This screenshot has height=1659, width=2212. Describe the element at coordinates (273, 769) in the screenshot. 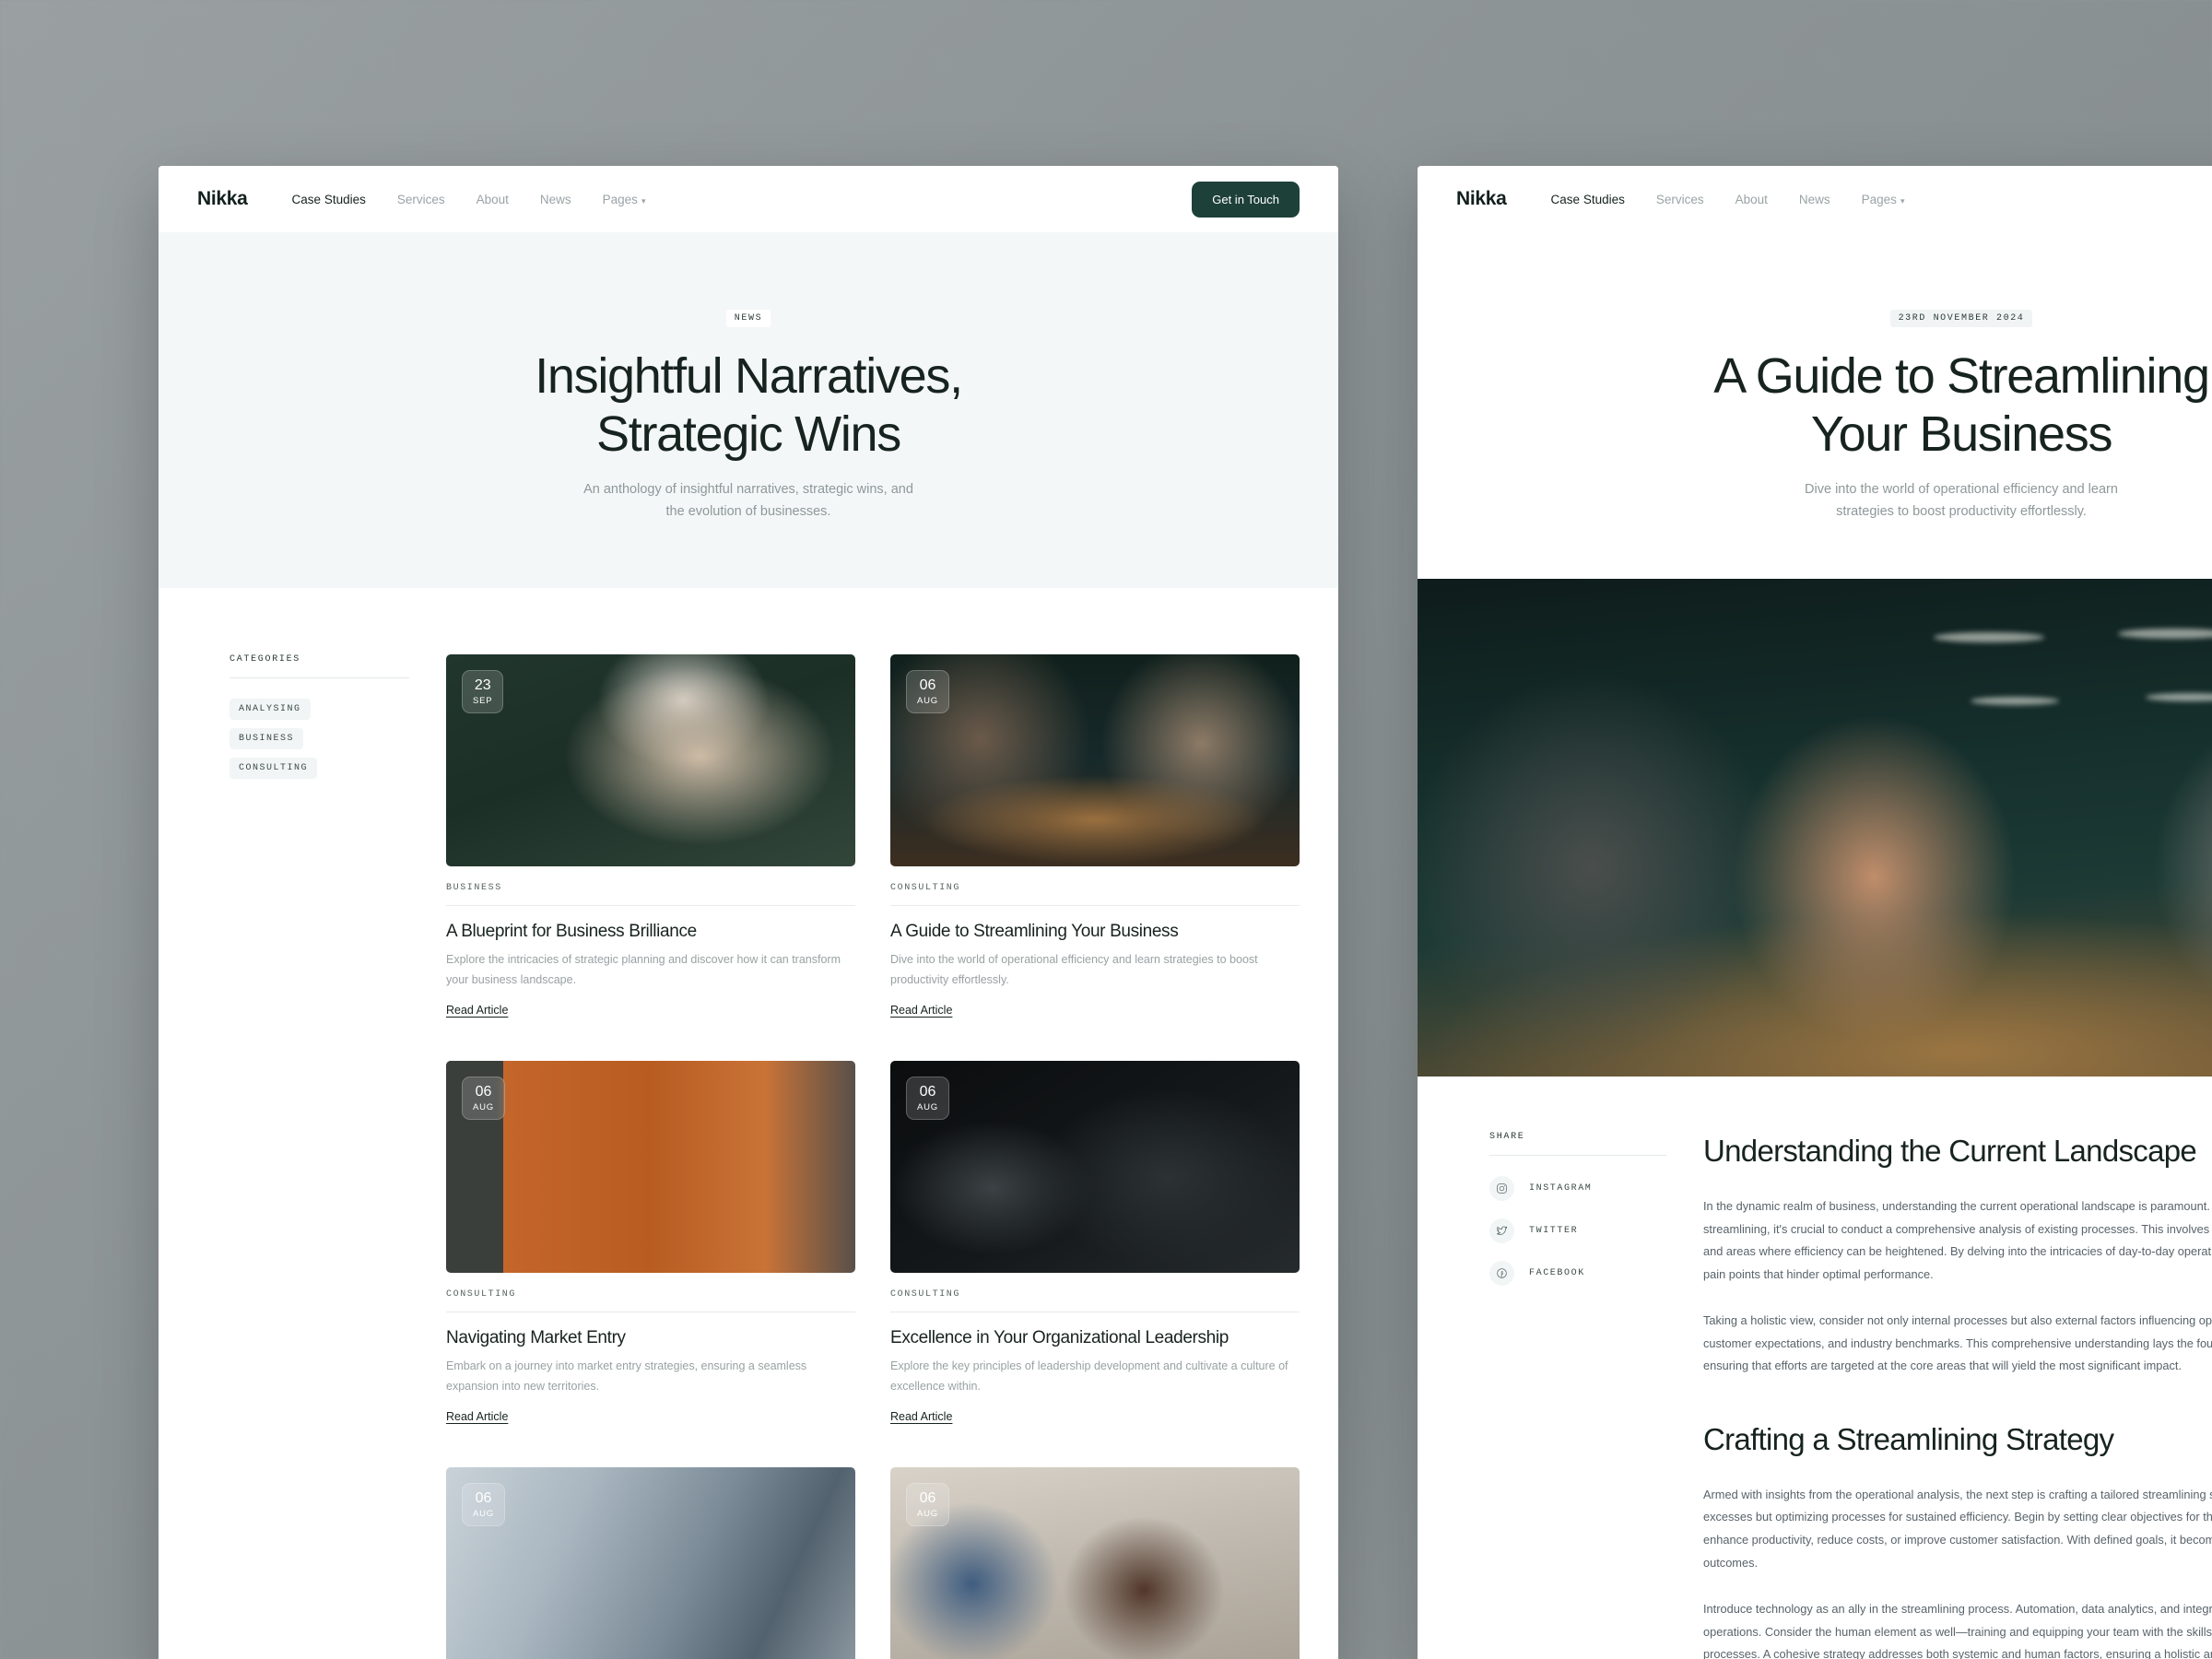

I see `category-chip-consulting: CONSULTING` at that location.